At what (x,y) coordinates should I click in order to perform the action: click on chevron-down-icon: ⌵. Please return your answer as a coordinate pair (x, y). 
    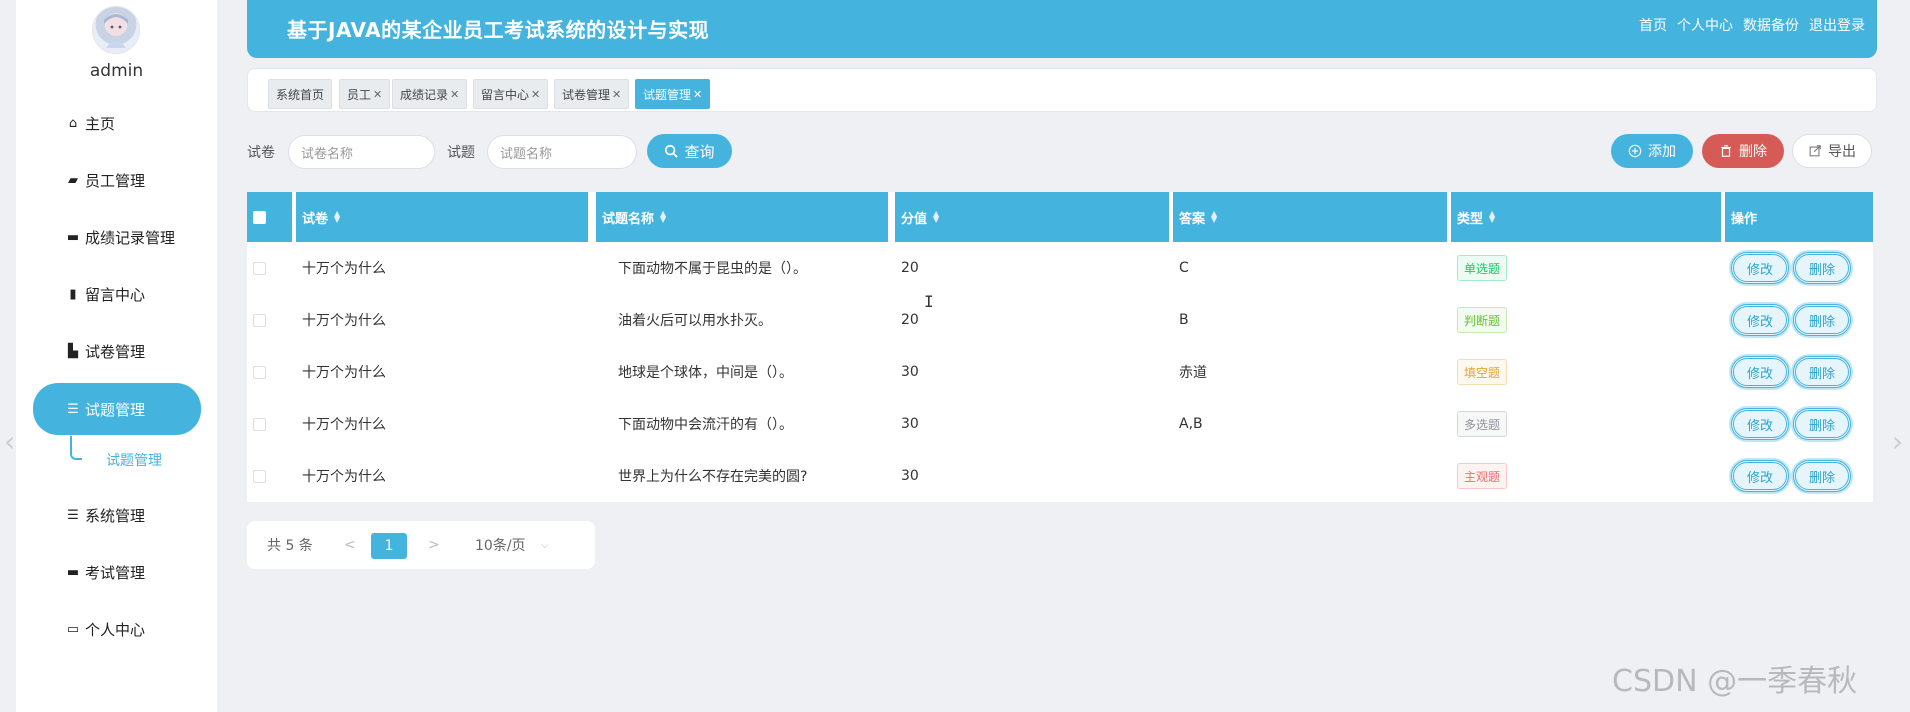
    Looking at the image, I should click on (545, 545).